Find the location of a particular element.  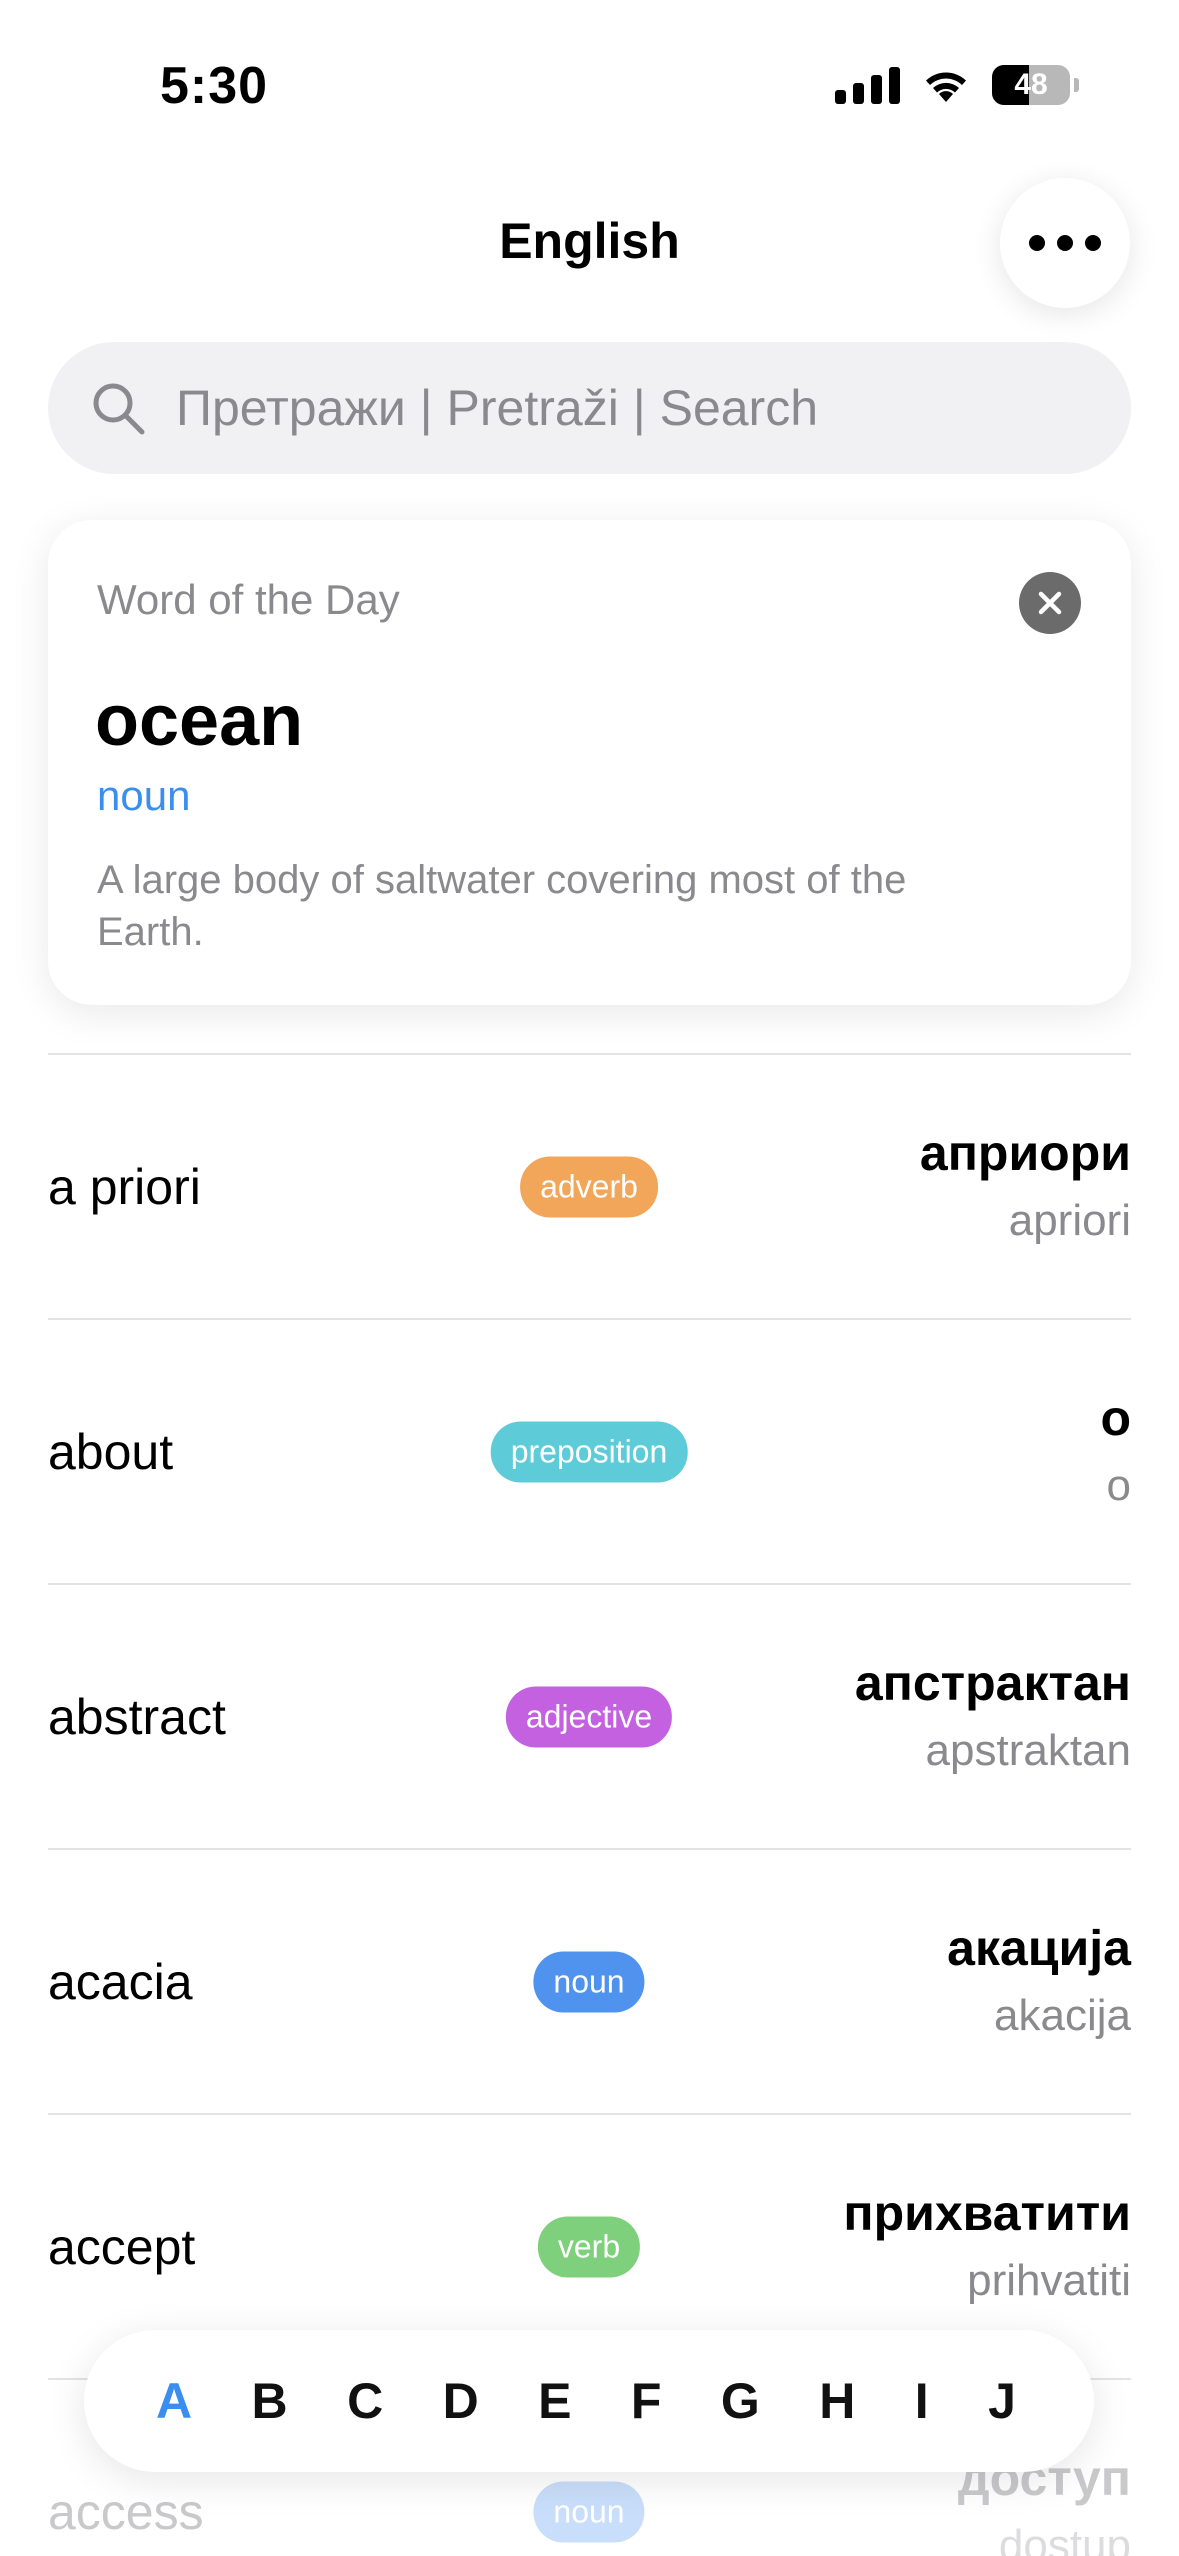

pos-badge: adverb is located at coordinates (589, 1186).